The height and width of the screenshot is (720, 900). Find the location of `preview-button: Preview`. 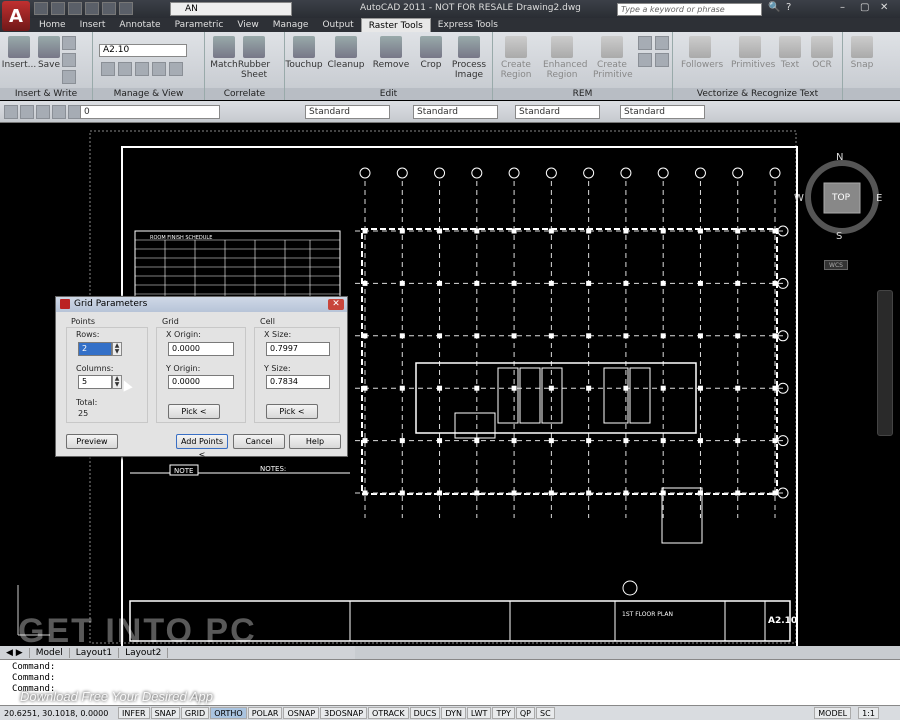

preview-button: Preview is located at coordinates (92, 441).